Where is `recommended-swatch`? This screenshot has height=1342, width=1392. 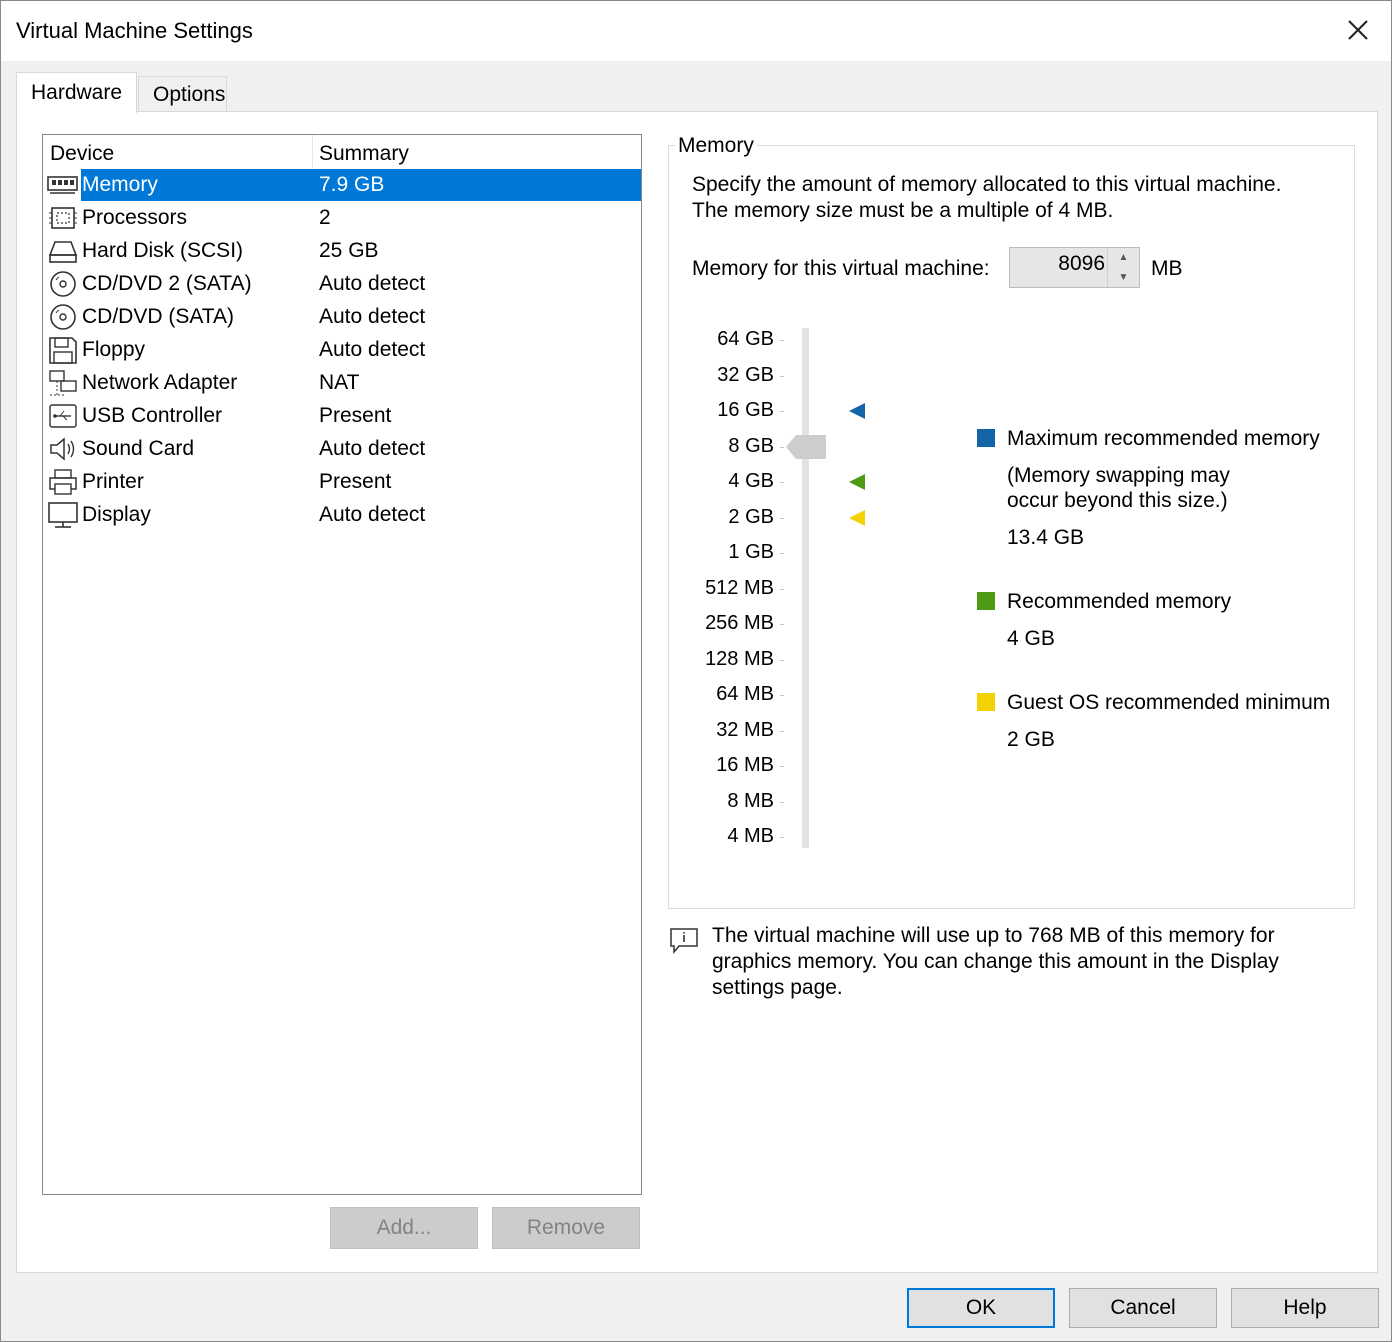
recommended-swatch is located at coordinates (986, 601).